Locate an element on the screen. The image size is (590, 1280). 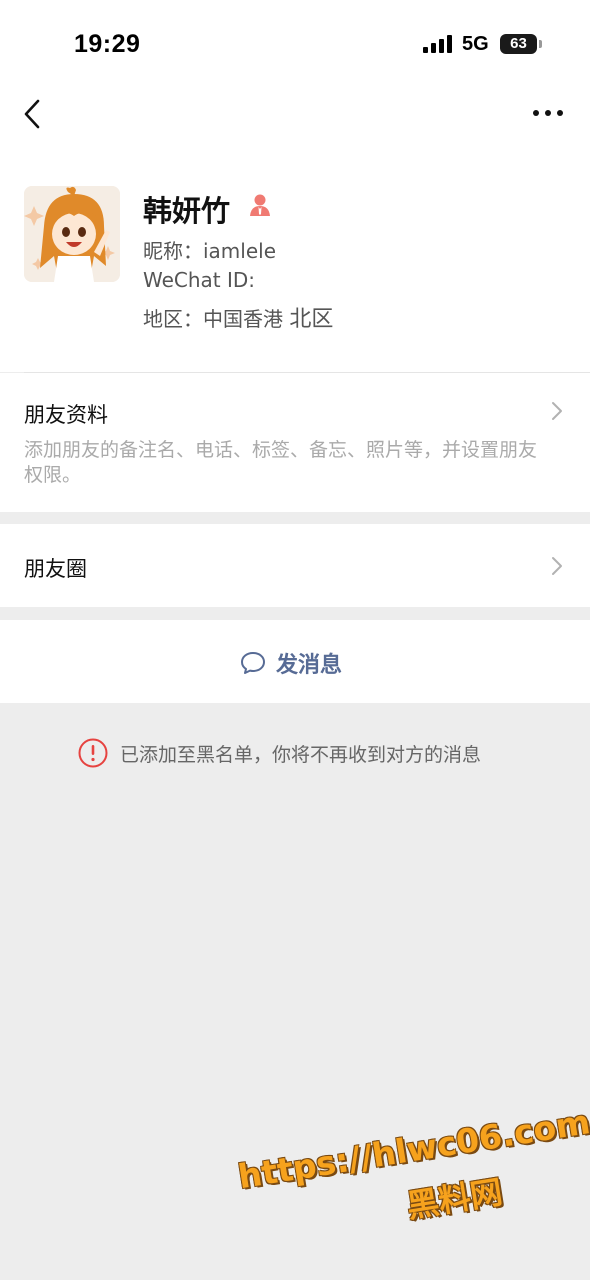
status-bar: 19:29 5G 63 is located at coordinates (295, 42).